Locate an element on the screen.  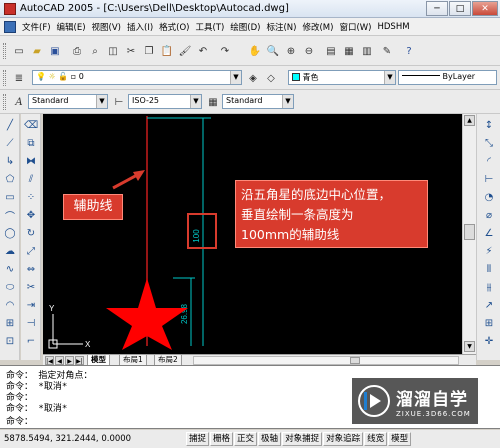
snap-toggle: 捕捉 is located at coordinates (198, 439).